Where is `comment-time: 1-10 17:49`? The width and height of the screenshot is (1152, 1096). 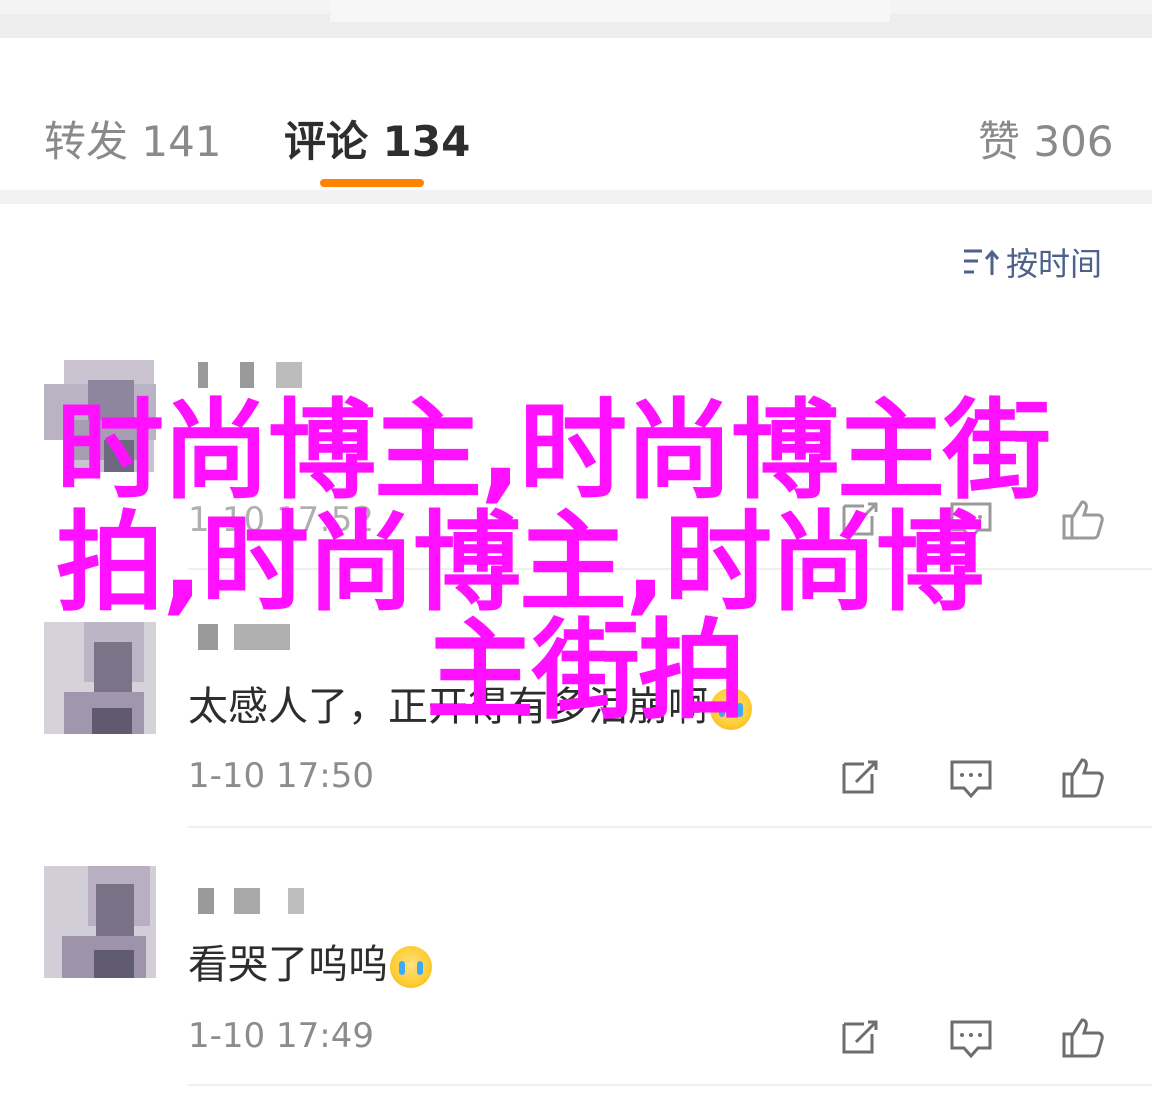 comment-time: 1-10 17:49 is located at coordinates (281, 1036).